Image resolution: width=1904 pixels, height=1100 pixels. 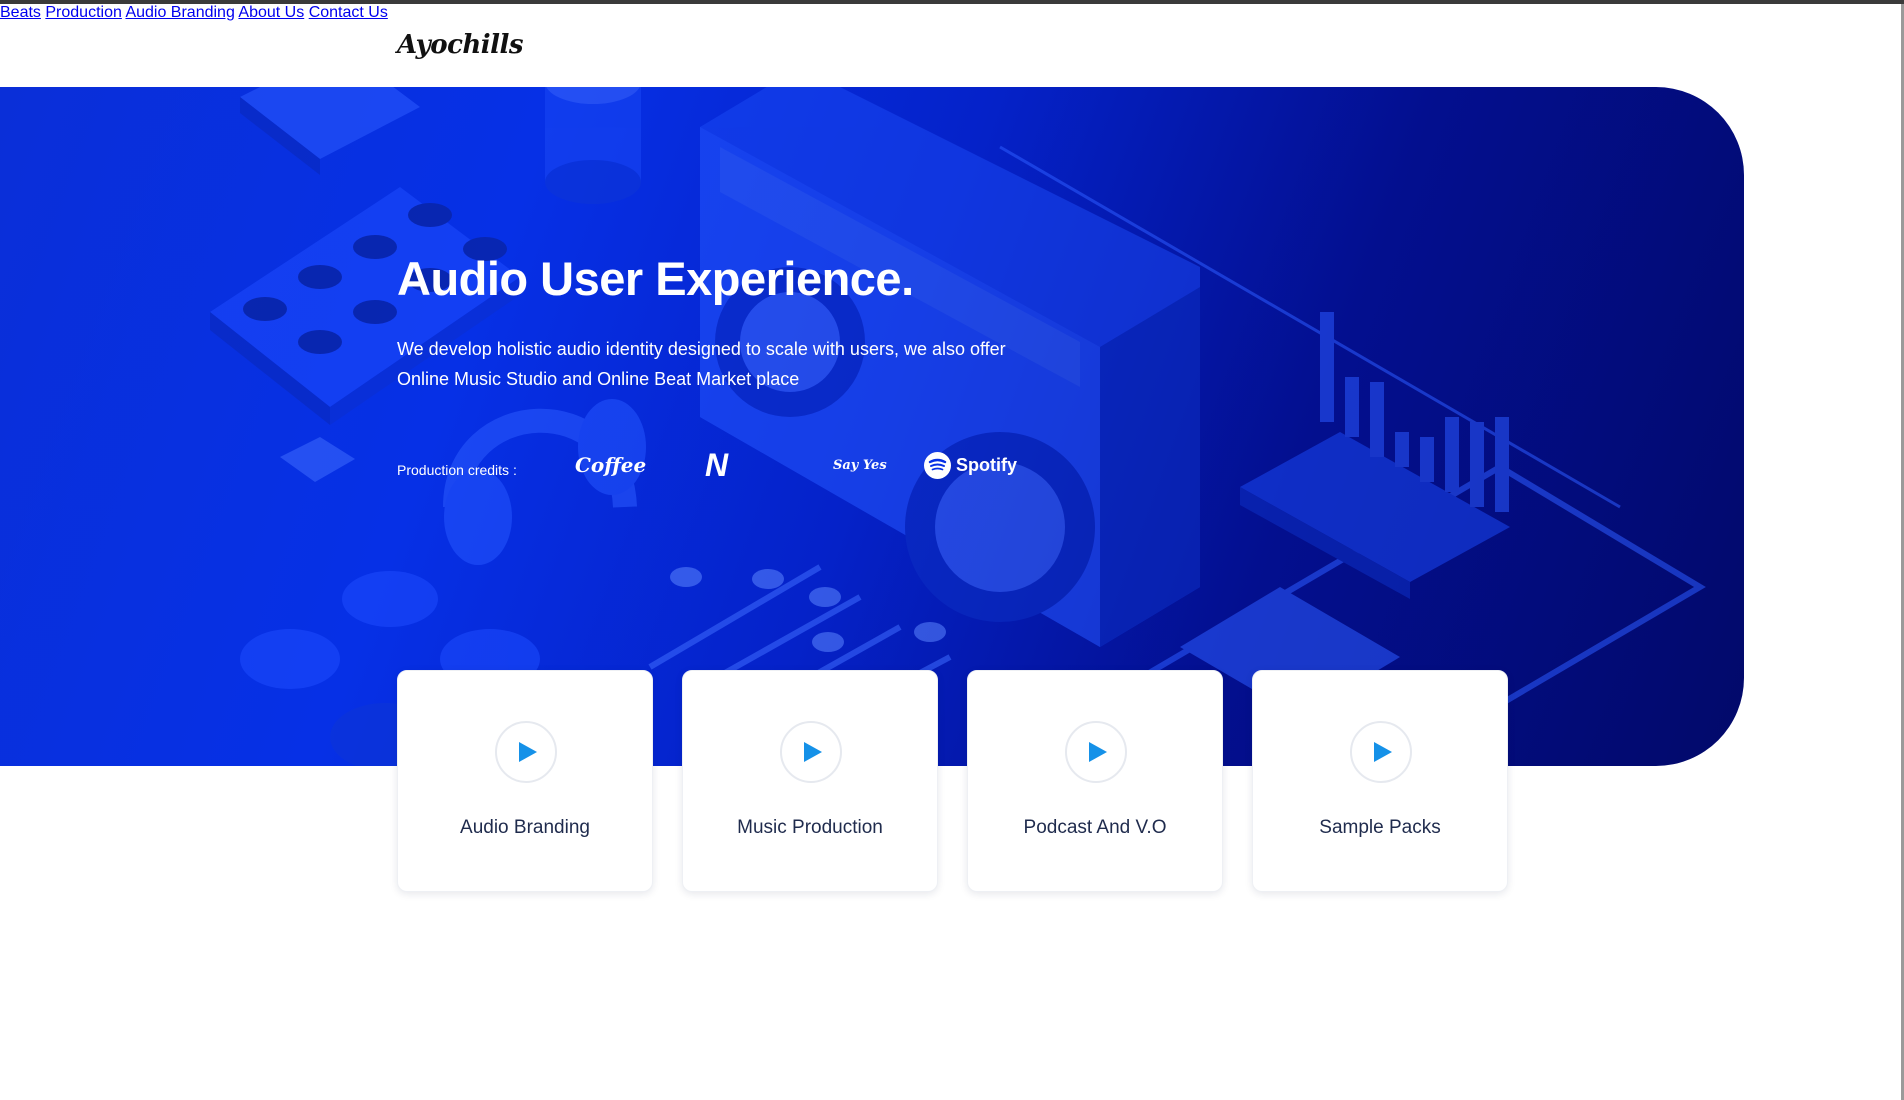 I want to click on service-card-podcast-vo: Podcast And V.O, so click(x=1095, y=781).